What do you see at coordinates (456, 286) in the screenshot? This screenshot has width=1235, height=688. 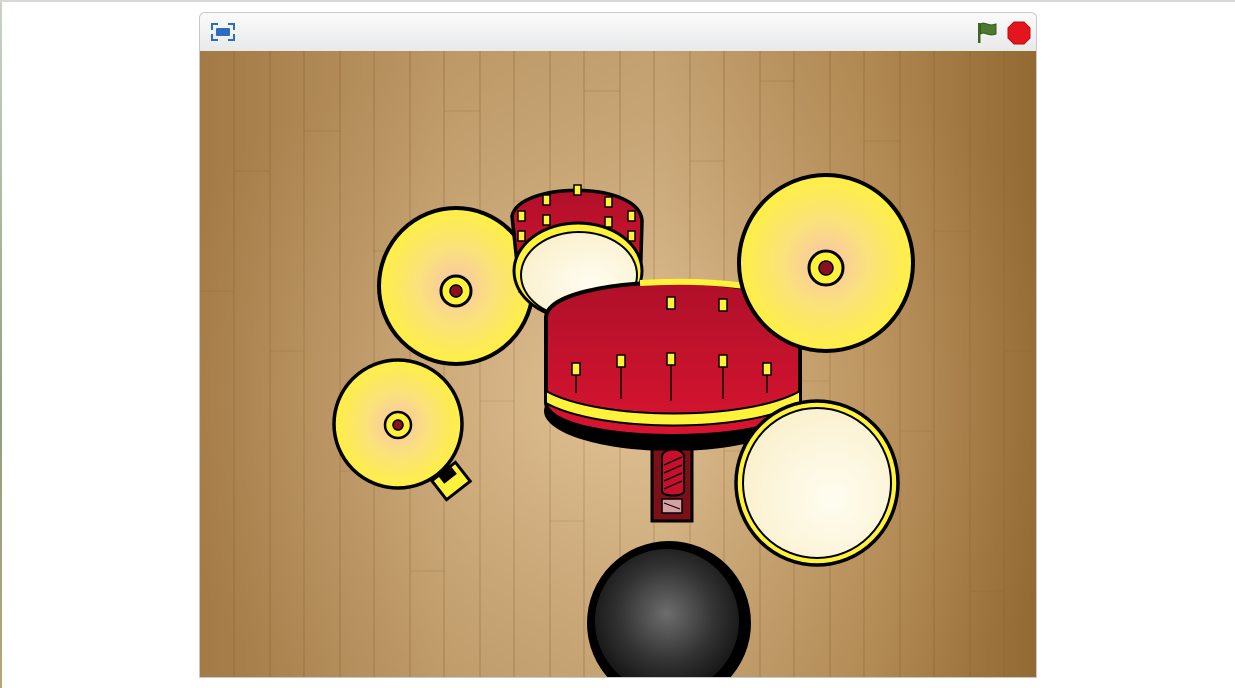 I see `crash-cymbal-left` at bounding box center [456, 286].